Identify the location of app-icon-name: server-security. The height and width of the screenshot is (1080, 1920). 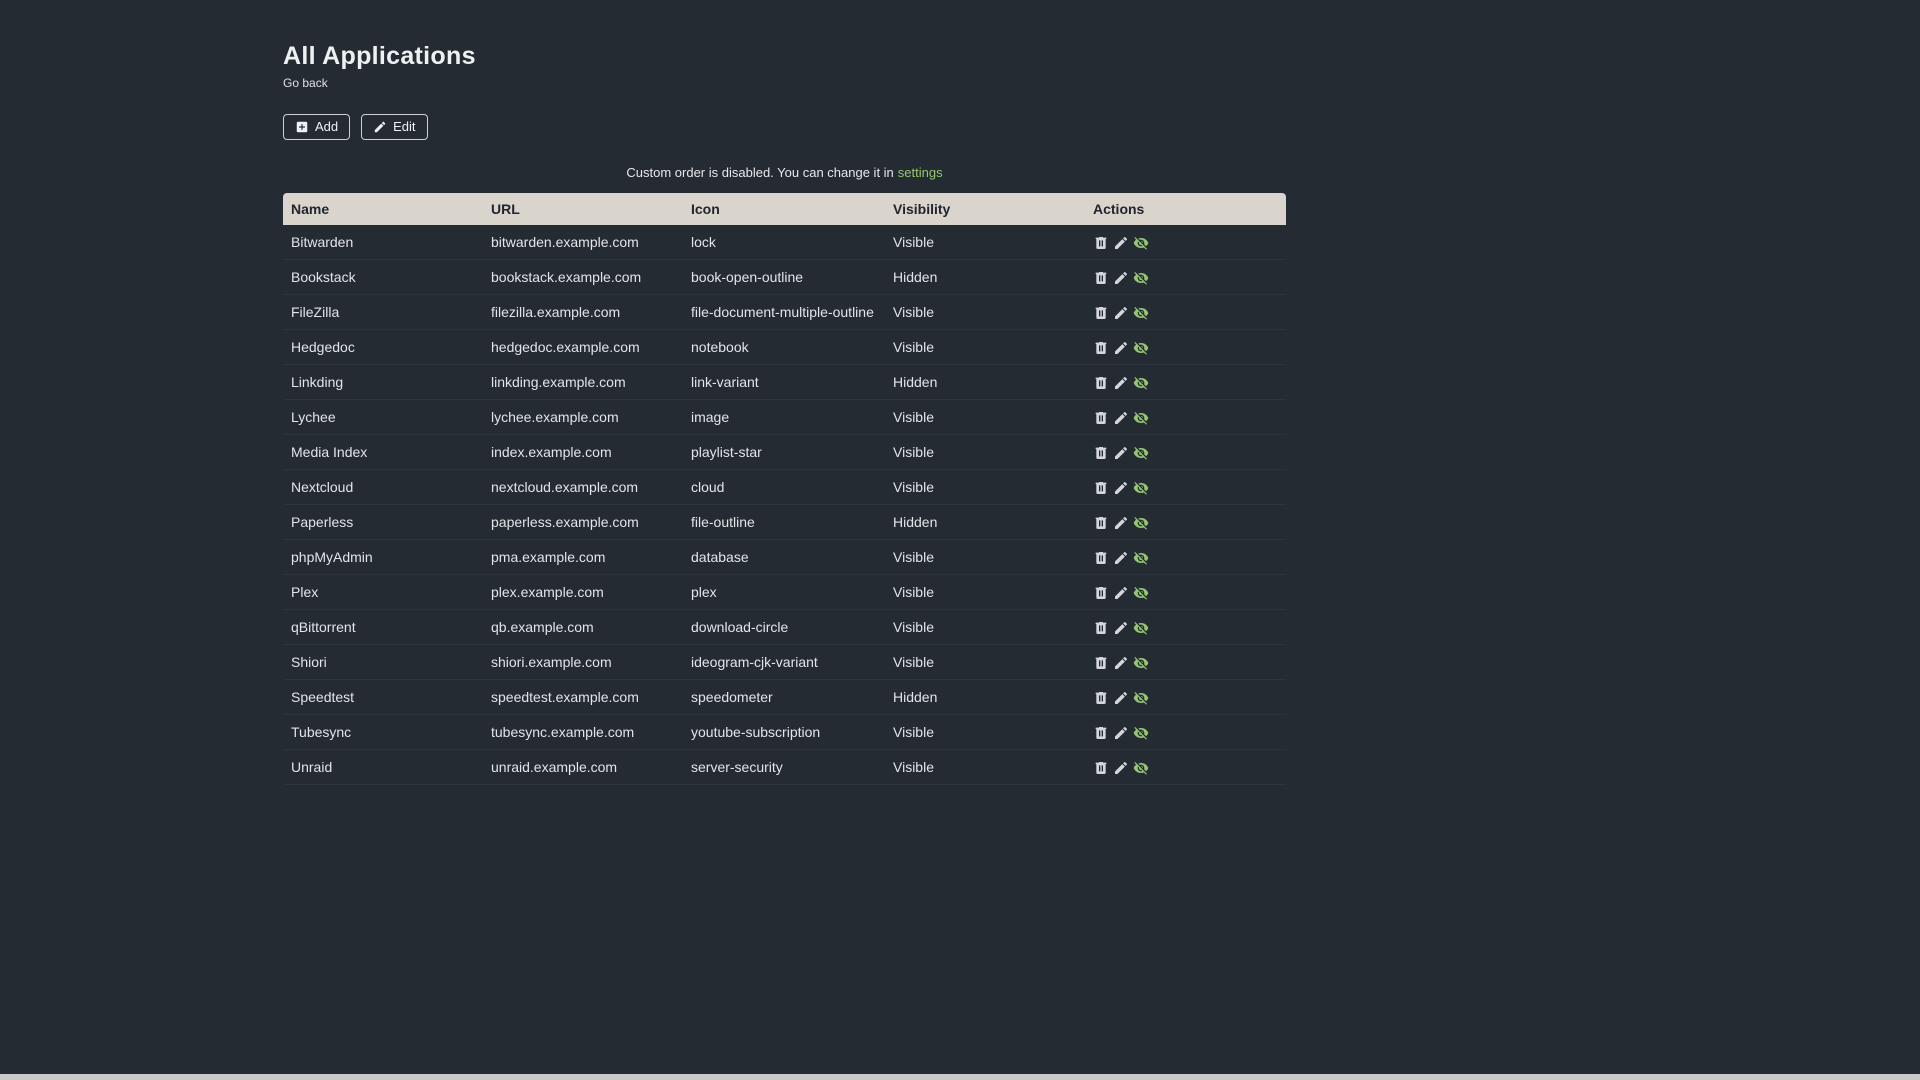
(784, 767).